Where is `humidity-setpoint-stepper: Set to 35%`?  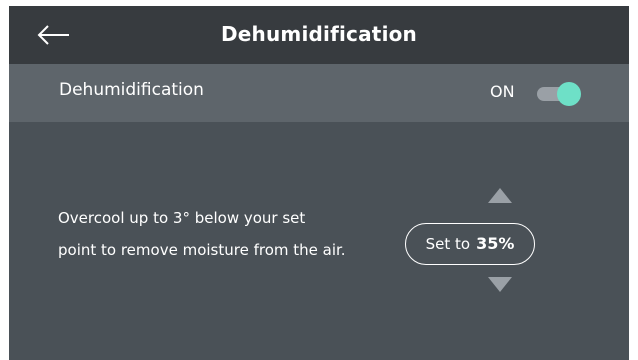
humidity-setpoint-stepper: Set to 35% is located at coordinates (473, 243).